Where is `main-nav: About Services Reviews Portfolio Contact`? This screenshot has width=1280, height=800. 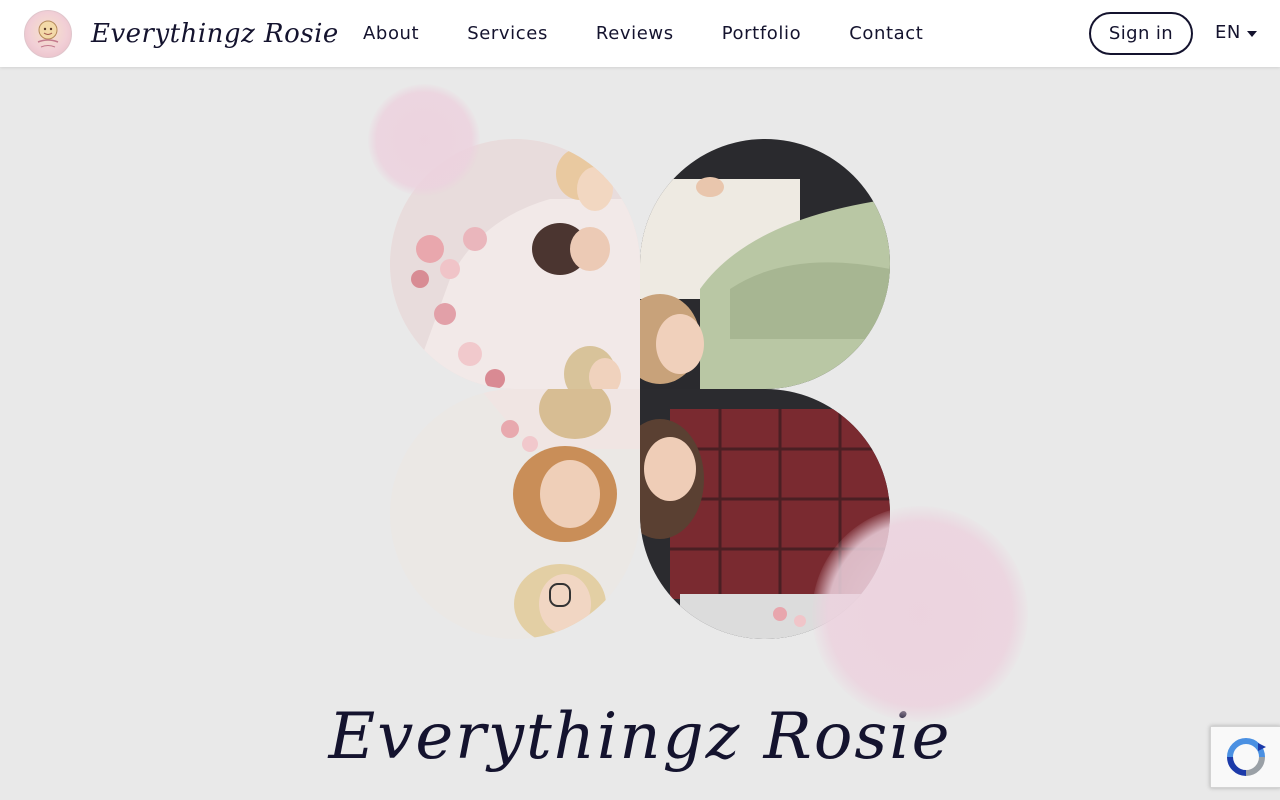 main-nav: About Services Reviews Portfolio Contact is located at coordinates (643, 33).